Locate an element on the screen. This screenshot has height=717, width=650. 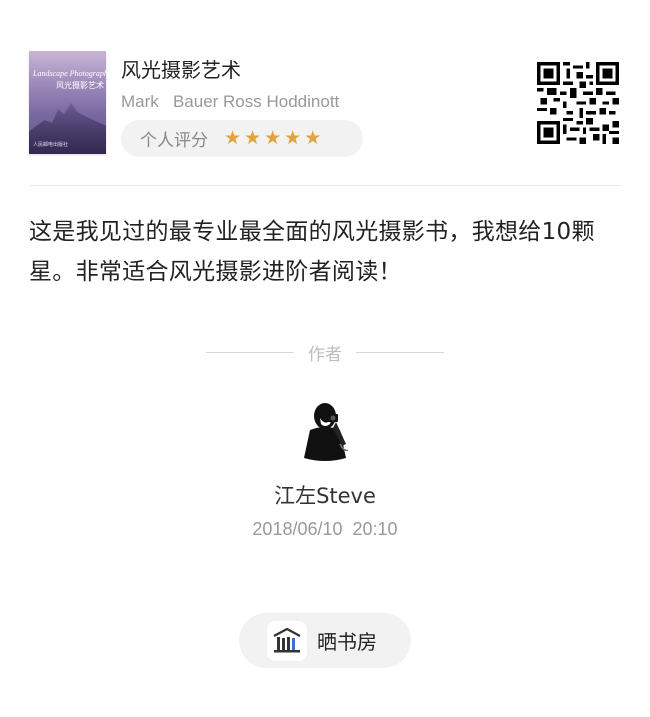
author-heading-label: 作者 is located at coordinates (325, 355).